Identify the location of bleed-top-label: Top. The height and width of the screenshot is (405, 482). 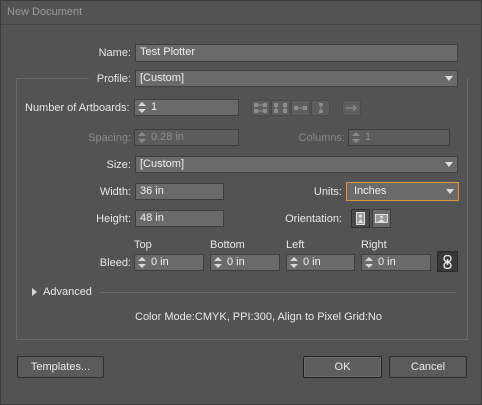
(143, 245).